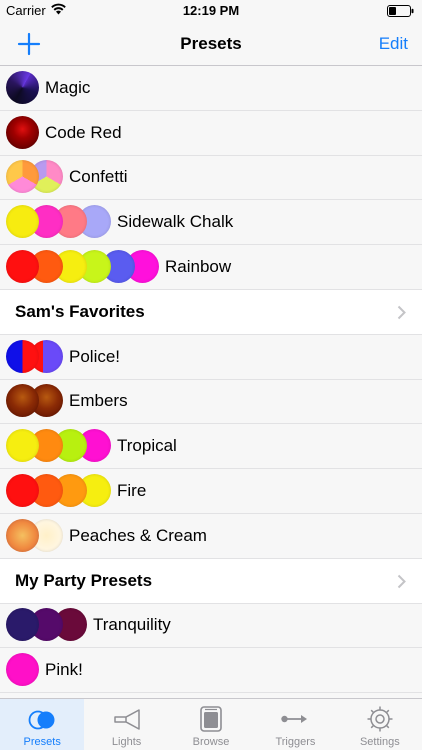 This screenshot has width=422, height=750. I want to click on page-title: Presets, so click(211, 43).